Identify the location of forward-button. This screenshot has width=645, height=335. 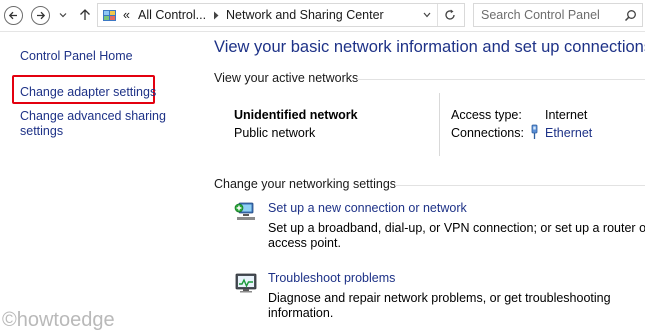
(40, 15).